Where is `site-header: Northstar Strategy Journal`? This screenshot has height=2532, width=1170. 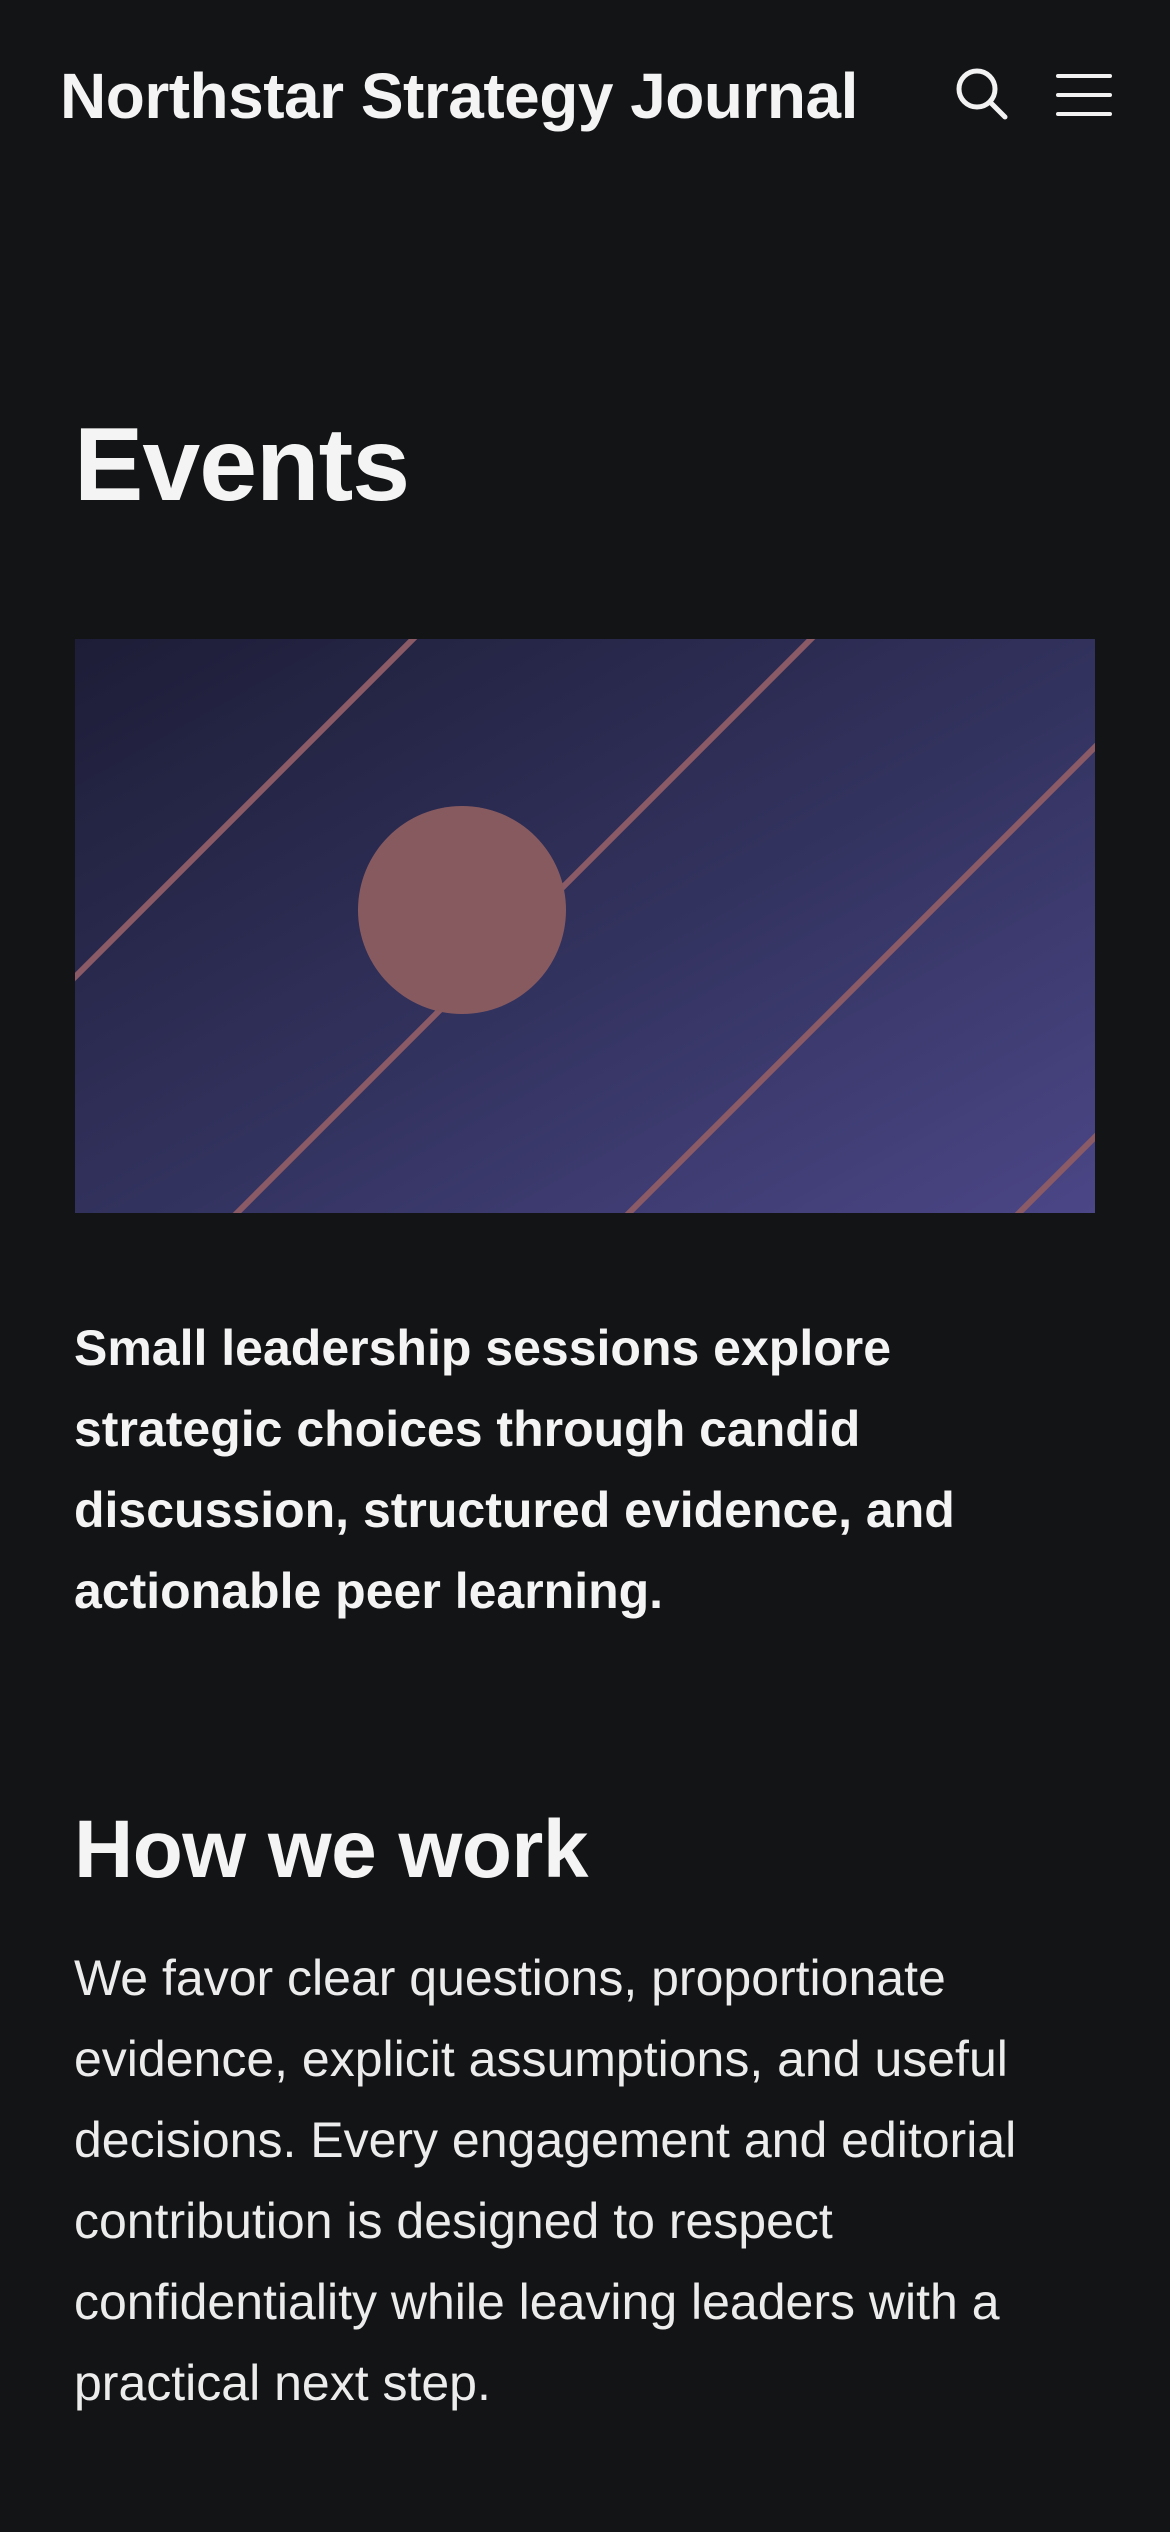
site-header: Northstar Strategy Journal is located at coordinates (585, 95).